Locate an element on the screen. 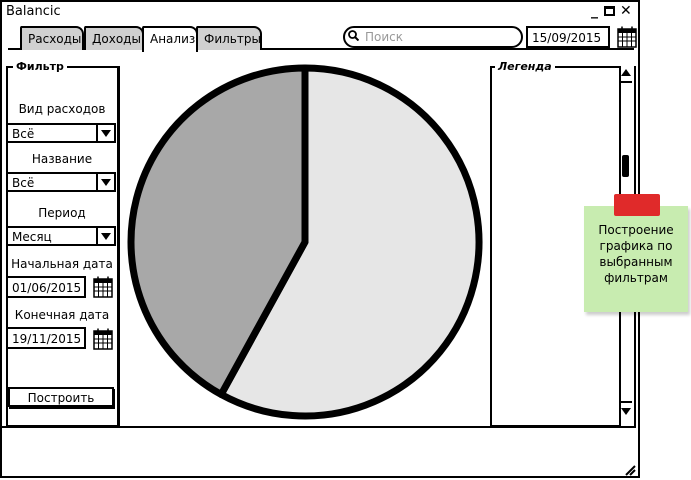 Image resolution: width=691 pixels, height=480 pixels. scroll-up-icon is located at coordinates (626, 73).